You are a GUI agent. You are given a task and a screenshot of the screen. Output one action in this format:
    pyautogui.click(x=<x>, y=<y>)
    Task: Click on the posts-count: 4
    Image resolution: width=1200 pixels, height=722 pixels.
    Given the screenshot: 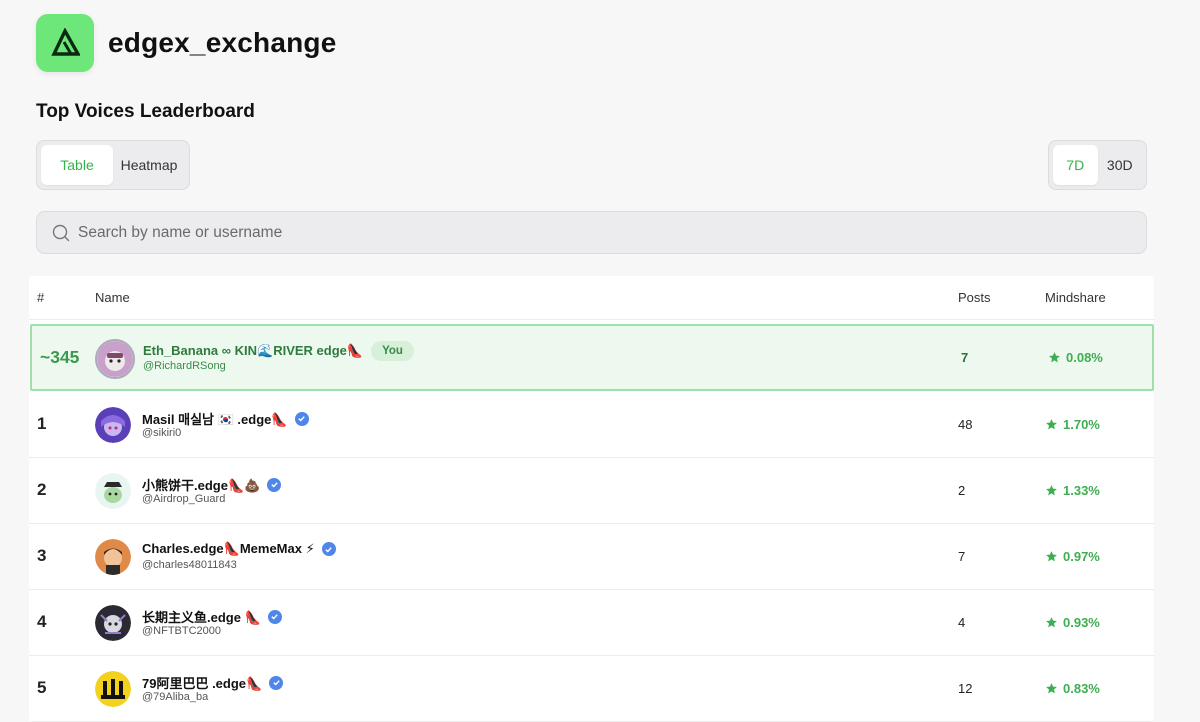 What is the action you would take?
    pyautogui.click(x=962, y=622)
    